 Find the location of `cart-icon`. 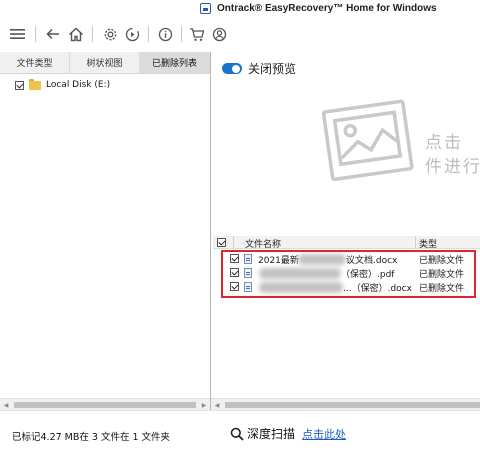

cart-icon is located at coordinates (197, 34).